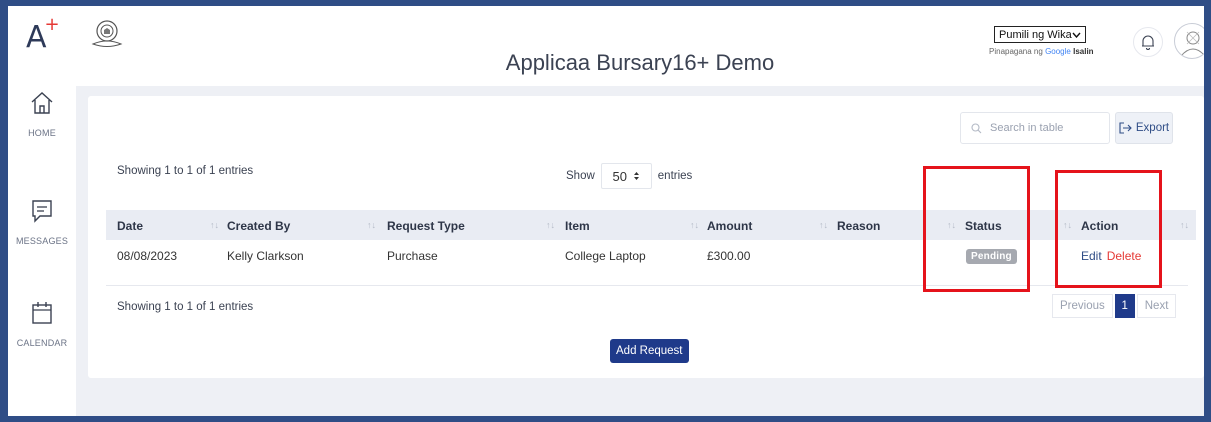  I want to click on sidebar-item-label: HOME, so click(42, 133).